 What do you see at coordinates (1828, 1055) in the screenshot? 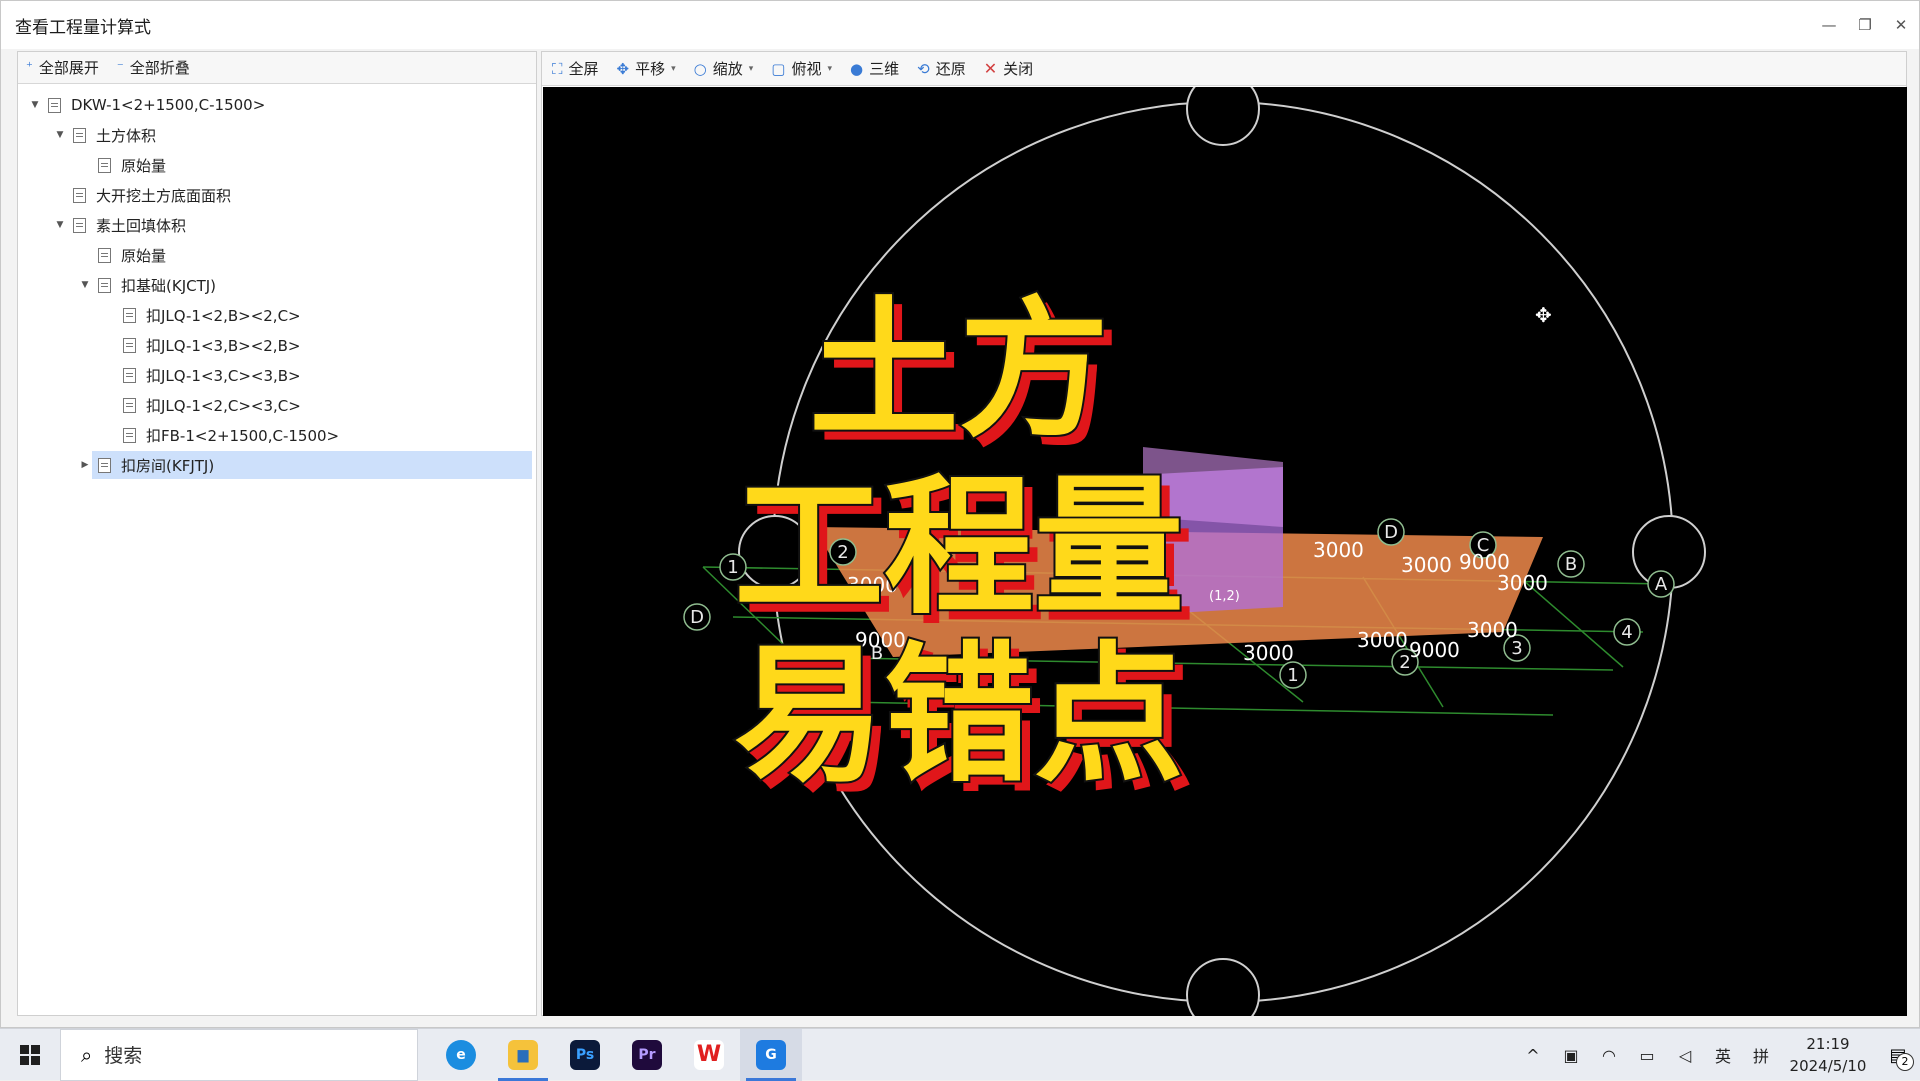
I see `clock: 21:19 2024/5/10` at bounding box center [1828, 1055].